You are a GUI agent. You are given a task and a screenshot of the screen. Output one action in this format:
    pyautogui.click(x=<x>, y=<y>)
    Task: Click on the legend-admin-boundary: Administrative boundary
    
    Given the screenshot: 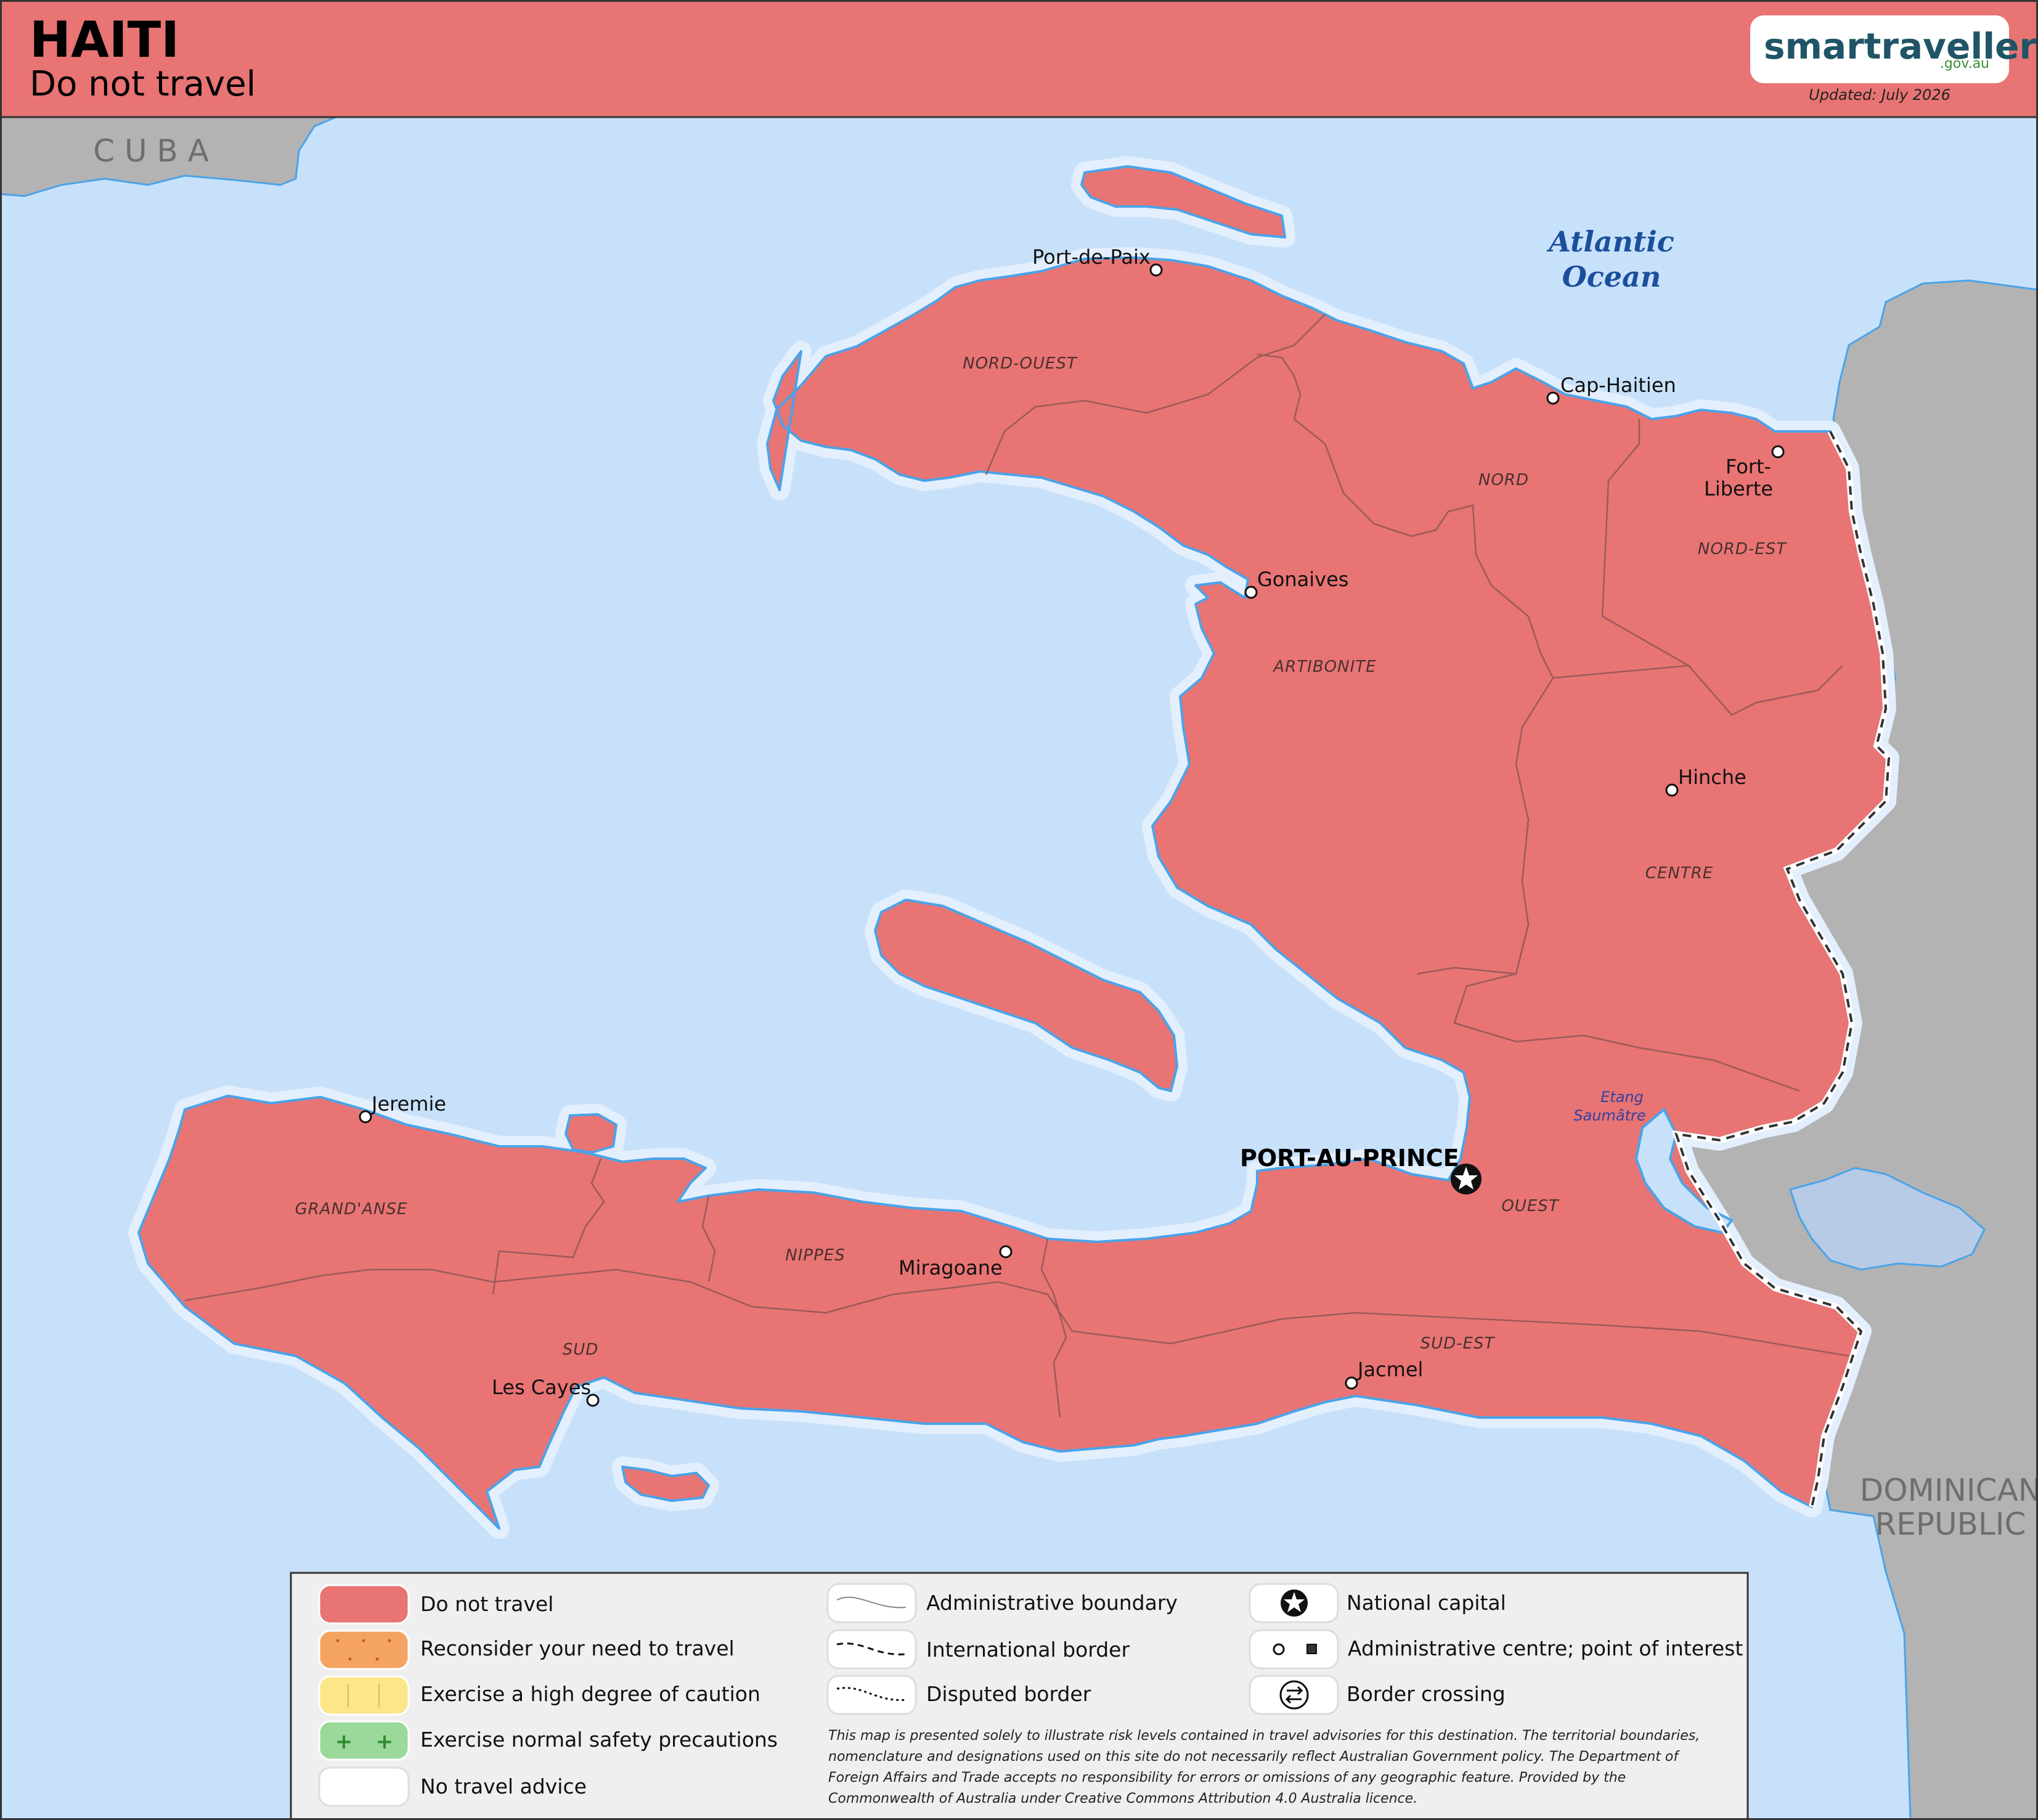 What is the action you would take?
    pyautogui.click(x=1052, y=1603)
    